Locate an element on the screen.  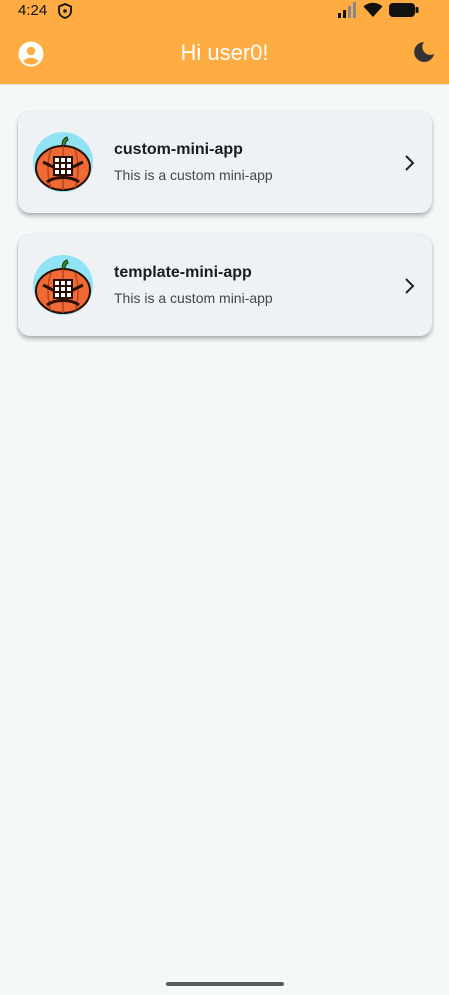
status-time: 4:24 is located at coordinates (33, 10).